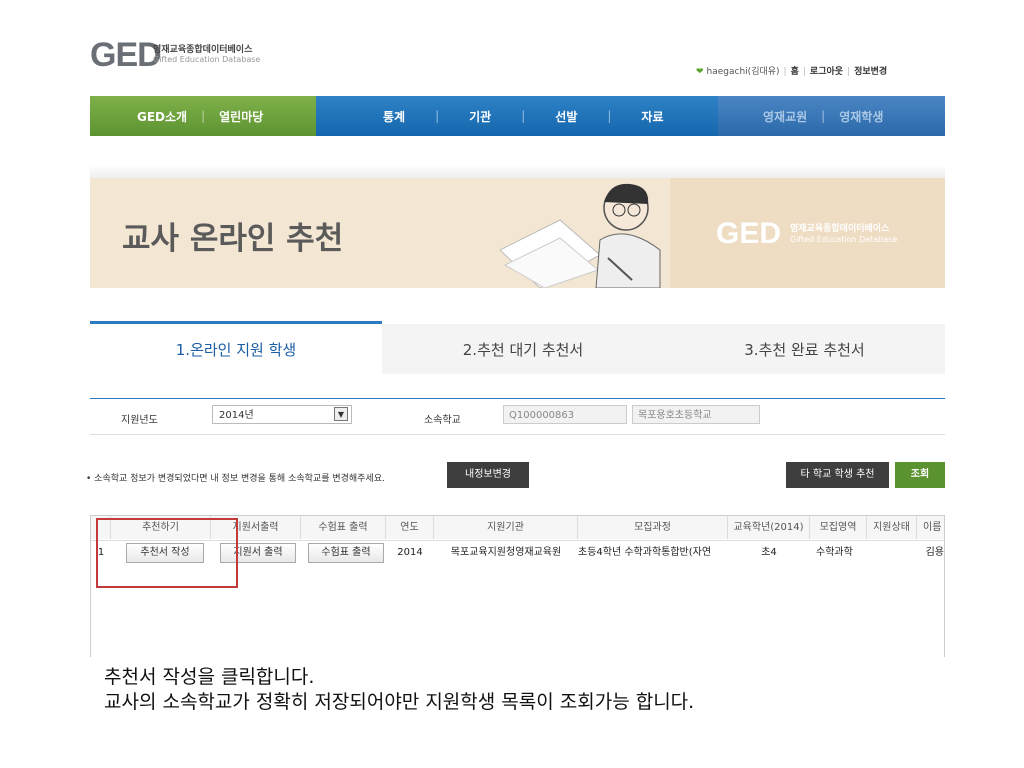 The height and width of the screenshot is (768, 1024). What do you see at coordinates (162, 116) in the screenshot?
I see `nav-item-ged-intro: GED소개` at bounding box center [162, 116].